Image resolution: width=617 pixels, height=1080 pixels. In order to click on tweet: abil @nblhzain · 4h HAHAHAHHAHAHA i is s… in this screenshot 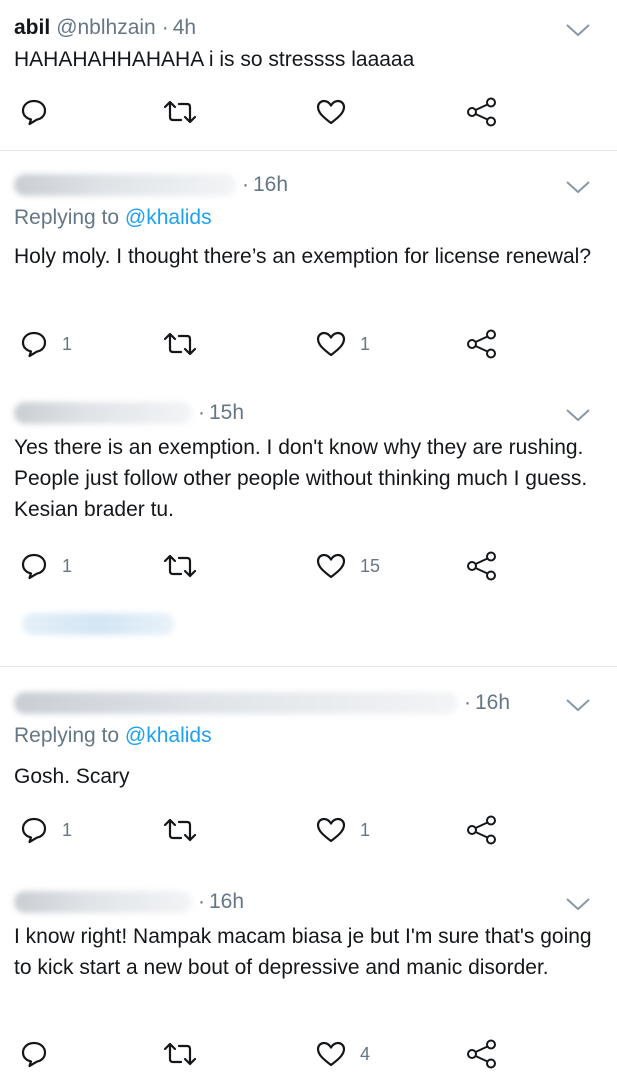, I will do `click(308, 75)`.